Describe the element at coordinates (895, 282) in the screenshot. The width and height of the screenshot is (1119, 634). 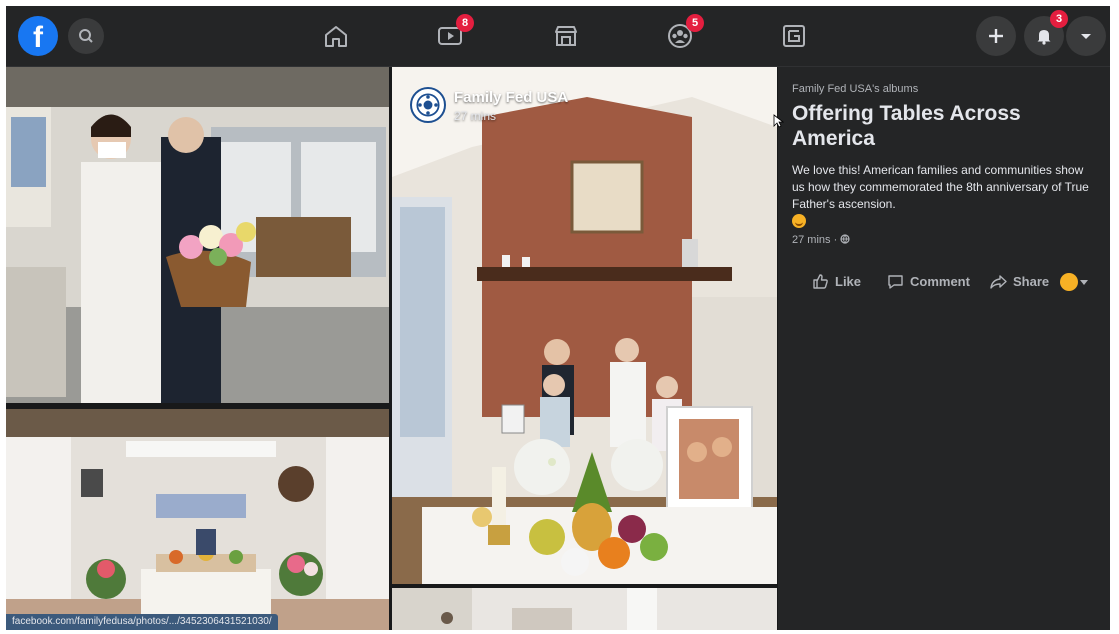
I see `comment-icon` at that location.